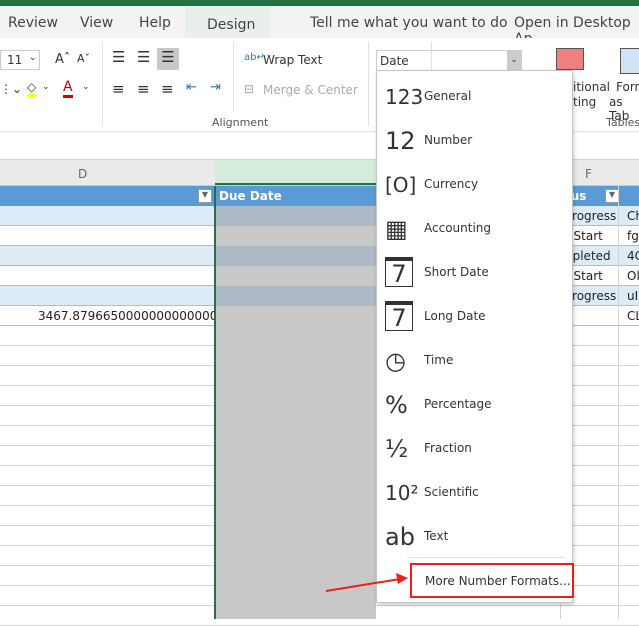  What do you see at coordinates (82, 174) in the screenshot?
I see `column-header-d: D` at bounding box center [82, 174].